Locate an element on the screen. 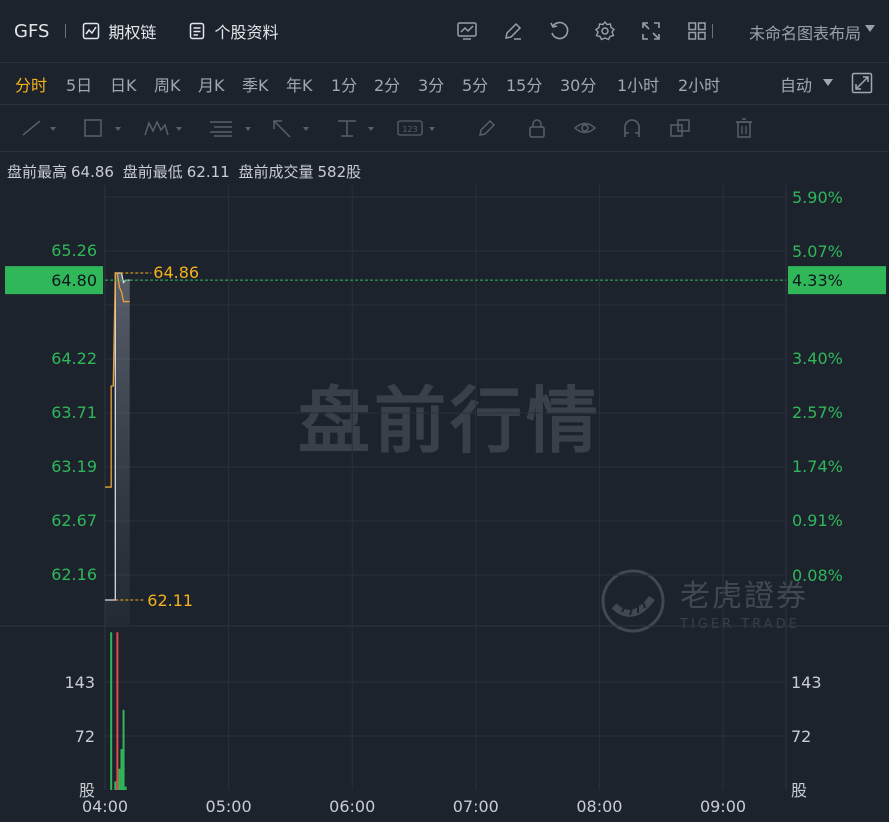  current-percent-badge is located at coordinates (837, 280).